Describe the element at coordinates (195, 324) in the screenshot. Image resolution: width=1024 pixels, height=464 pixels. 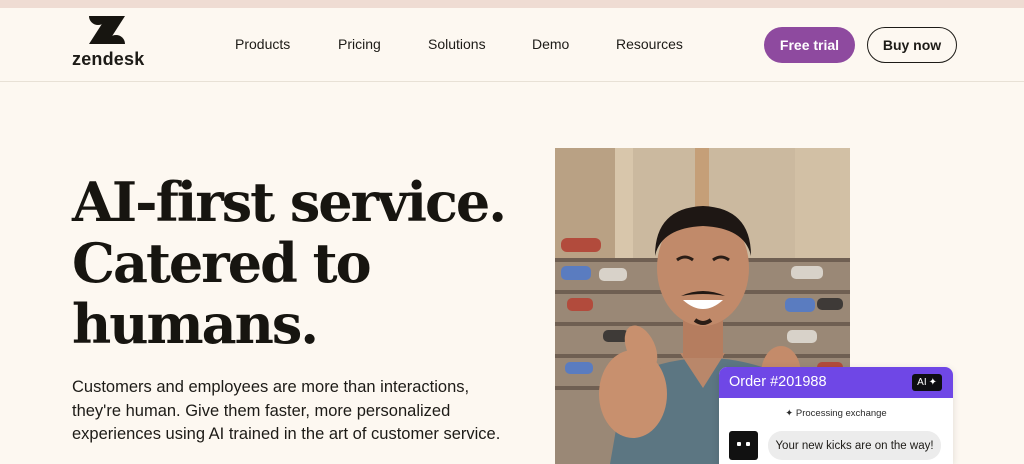
I see `headline-line: humans.` at that location.